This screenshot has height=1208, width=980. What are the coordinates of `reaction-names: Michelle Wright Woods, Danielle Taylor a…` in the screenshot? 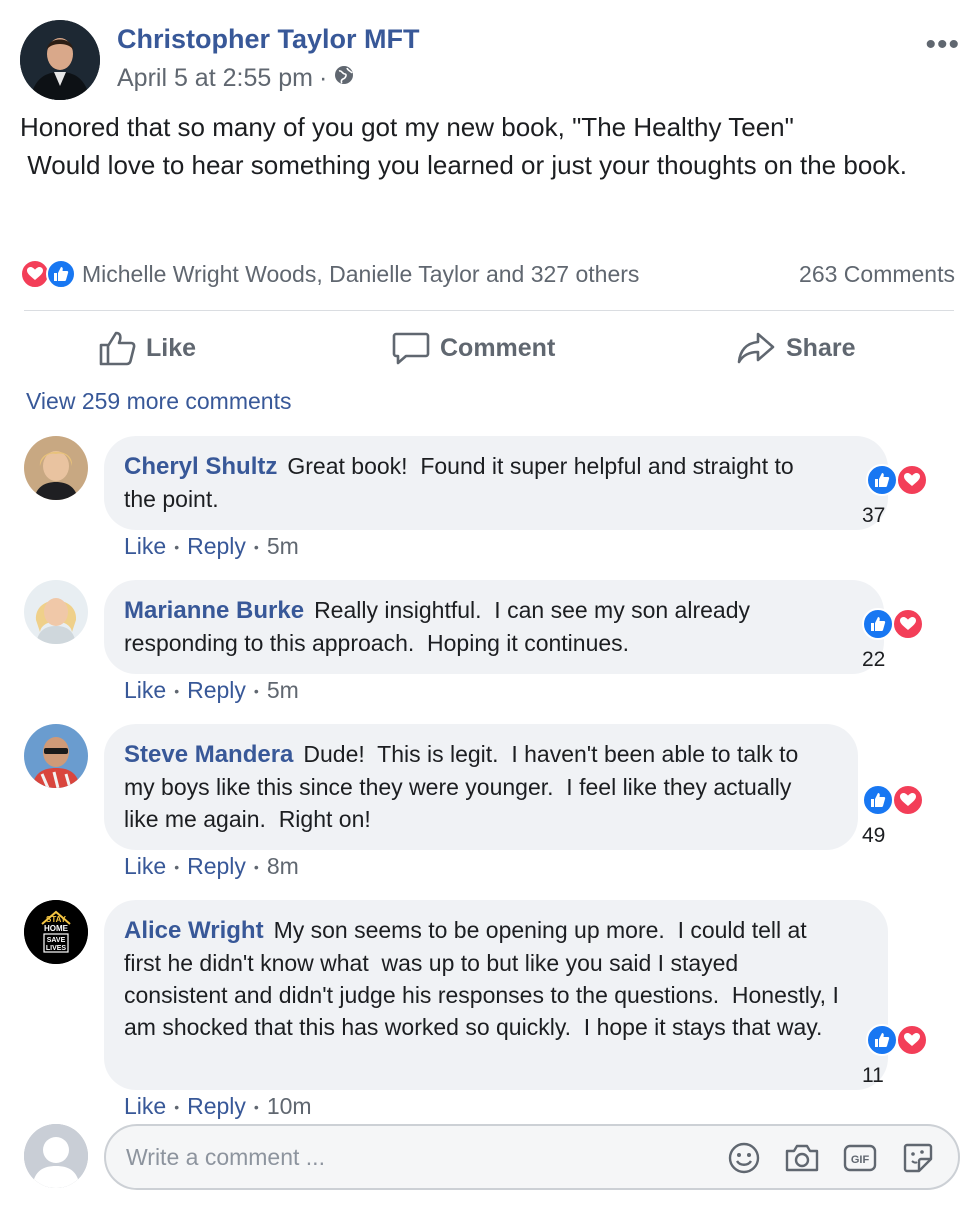 It's located at (360, 274).